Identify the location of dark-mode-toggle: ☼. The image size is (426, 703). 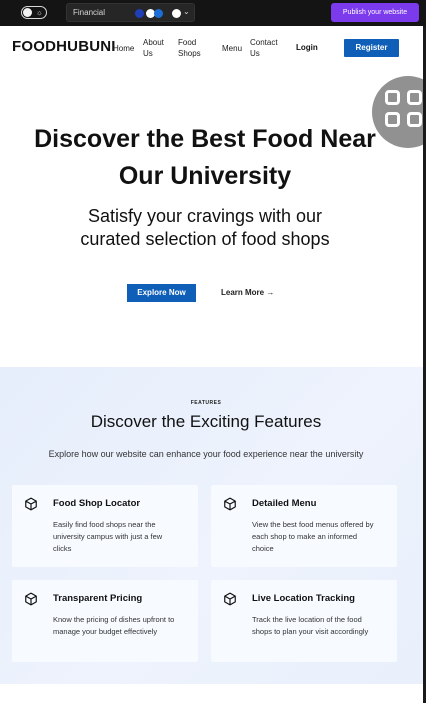
(34, 12).